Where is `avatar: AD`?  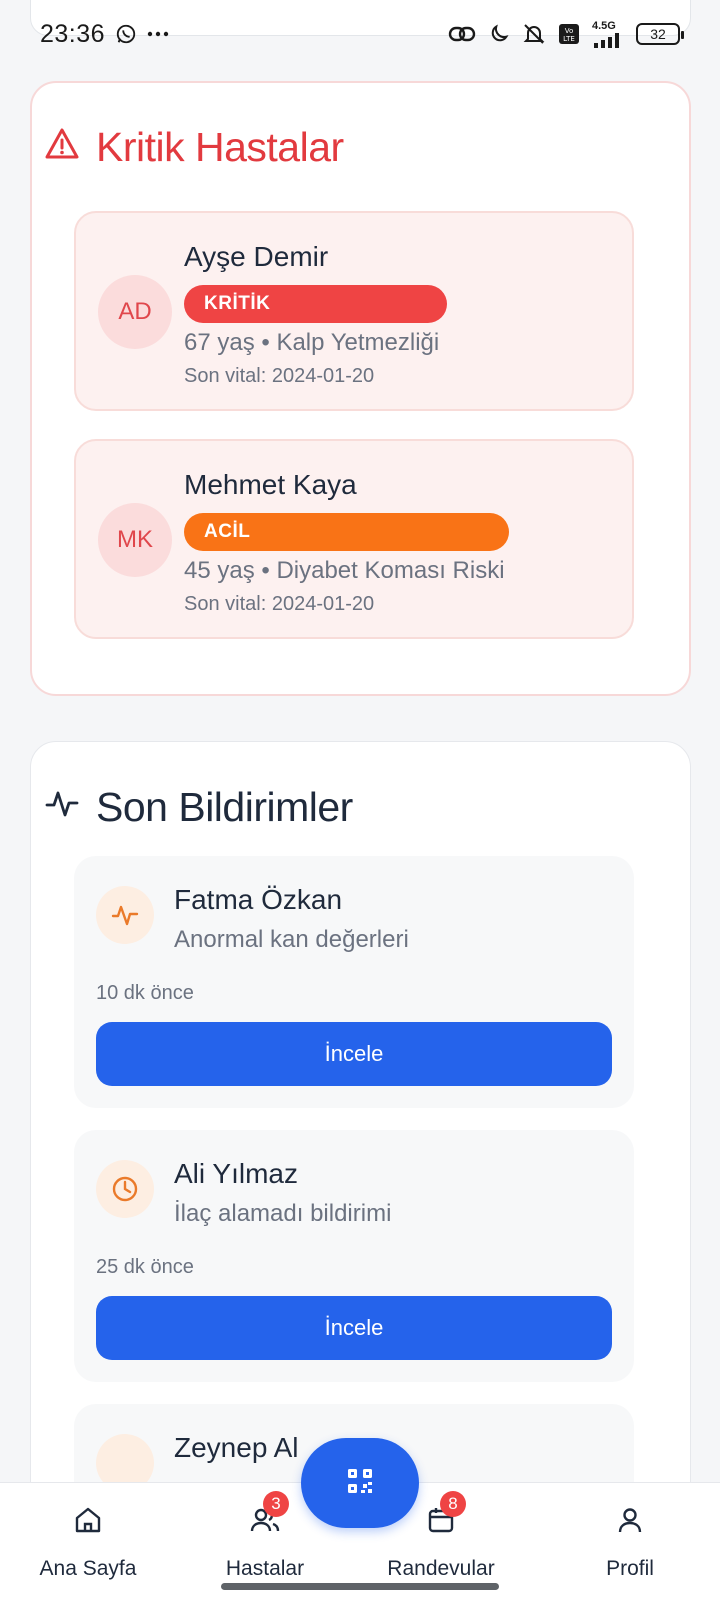
avatar: AD is located at coordinates (135, 312).